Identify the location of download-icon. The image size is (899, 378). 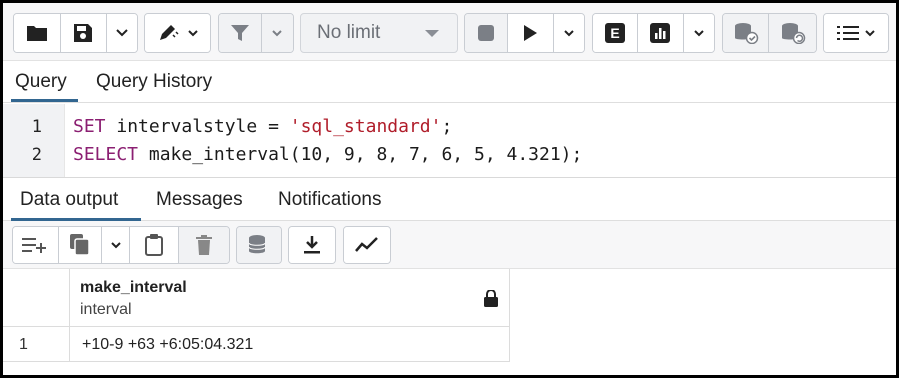
(312, 245).